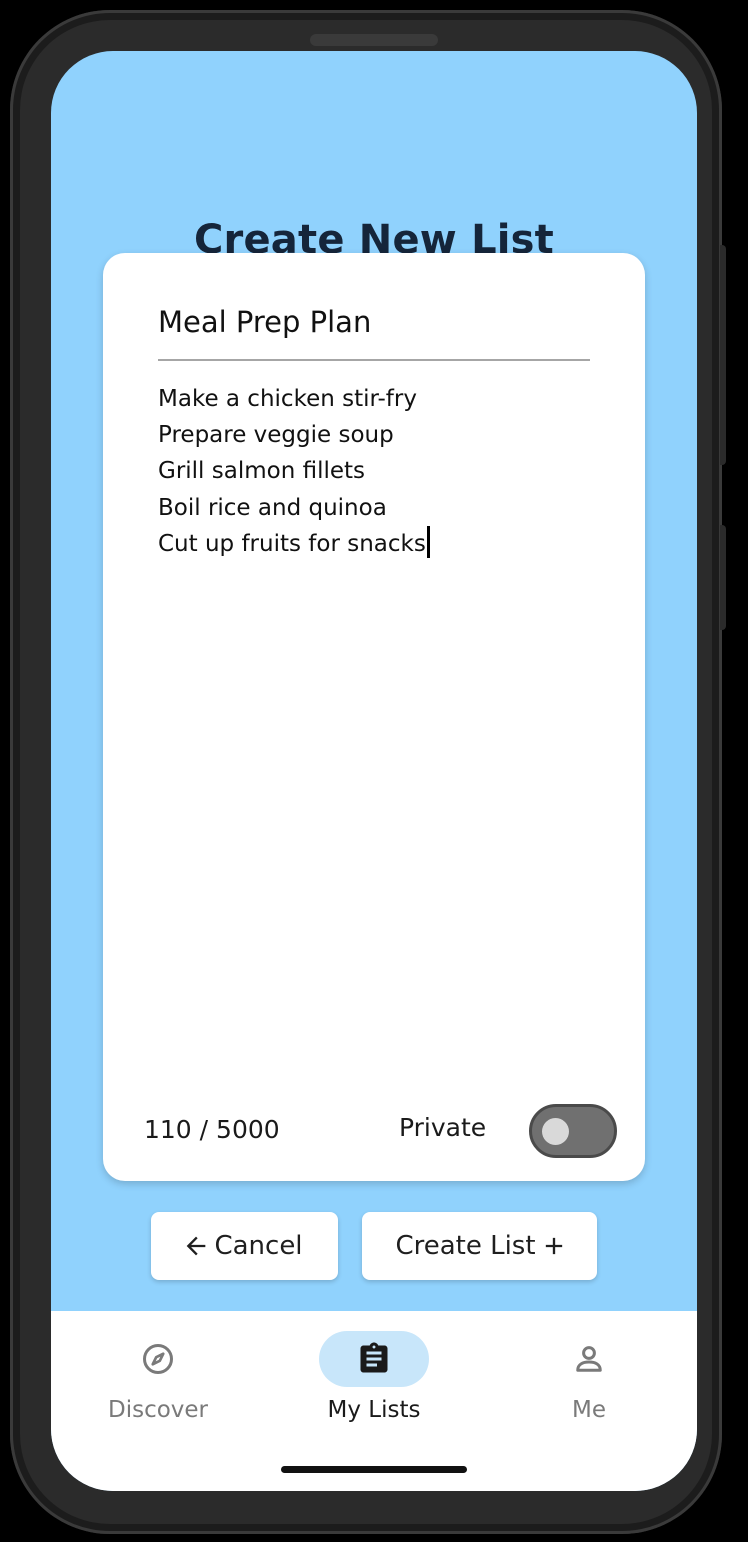  Describe the element at coordinates (723, 577) in the screenshot. I see `power-button` at that location.